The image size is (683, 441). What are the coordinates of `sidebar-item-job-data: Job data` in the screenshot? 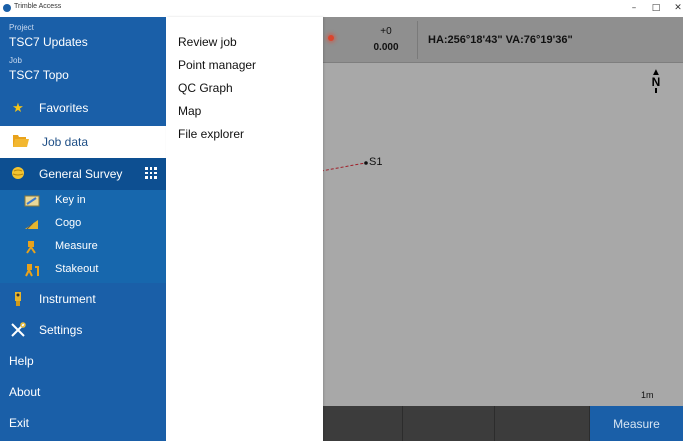 It's located at (83, 142).